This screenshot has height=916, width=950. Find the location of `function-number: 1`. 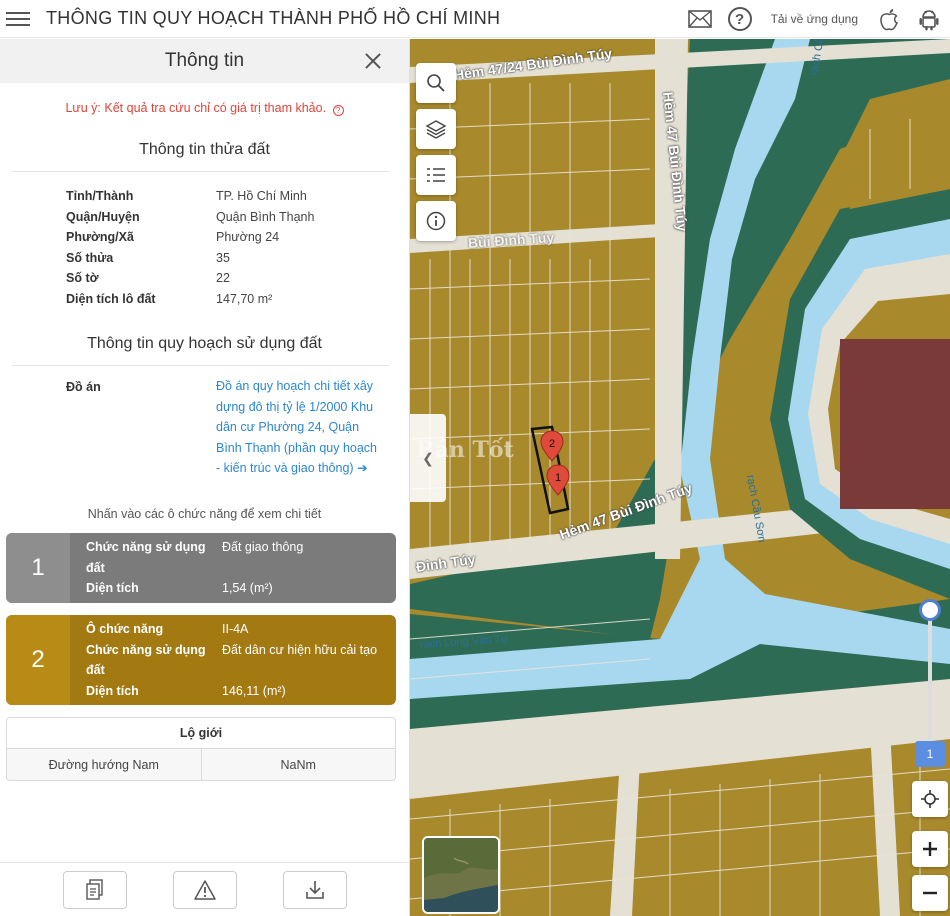

function-number: 1 is located at coordinates (38, 568).